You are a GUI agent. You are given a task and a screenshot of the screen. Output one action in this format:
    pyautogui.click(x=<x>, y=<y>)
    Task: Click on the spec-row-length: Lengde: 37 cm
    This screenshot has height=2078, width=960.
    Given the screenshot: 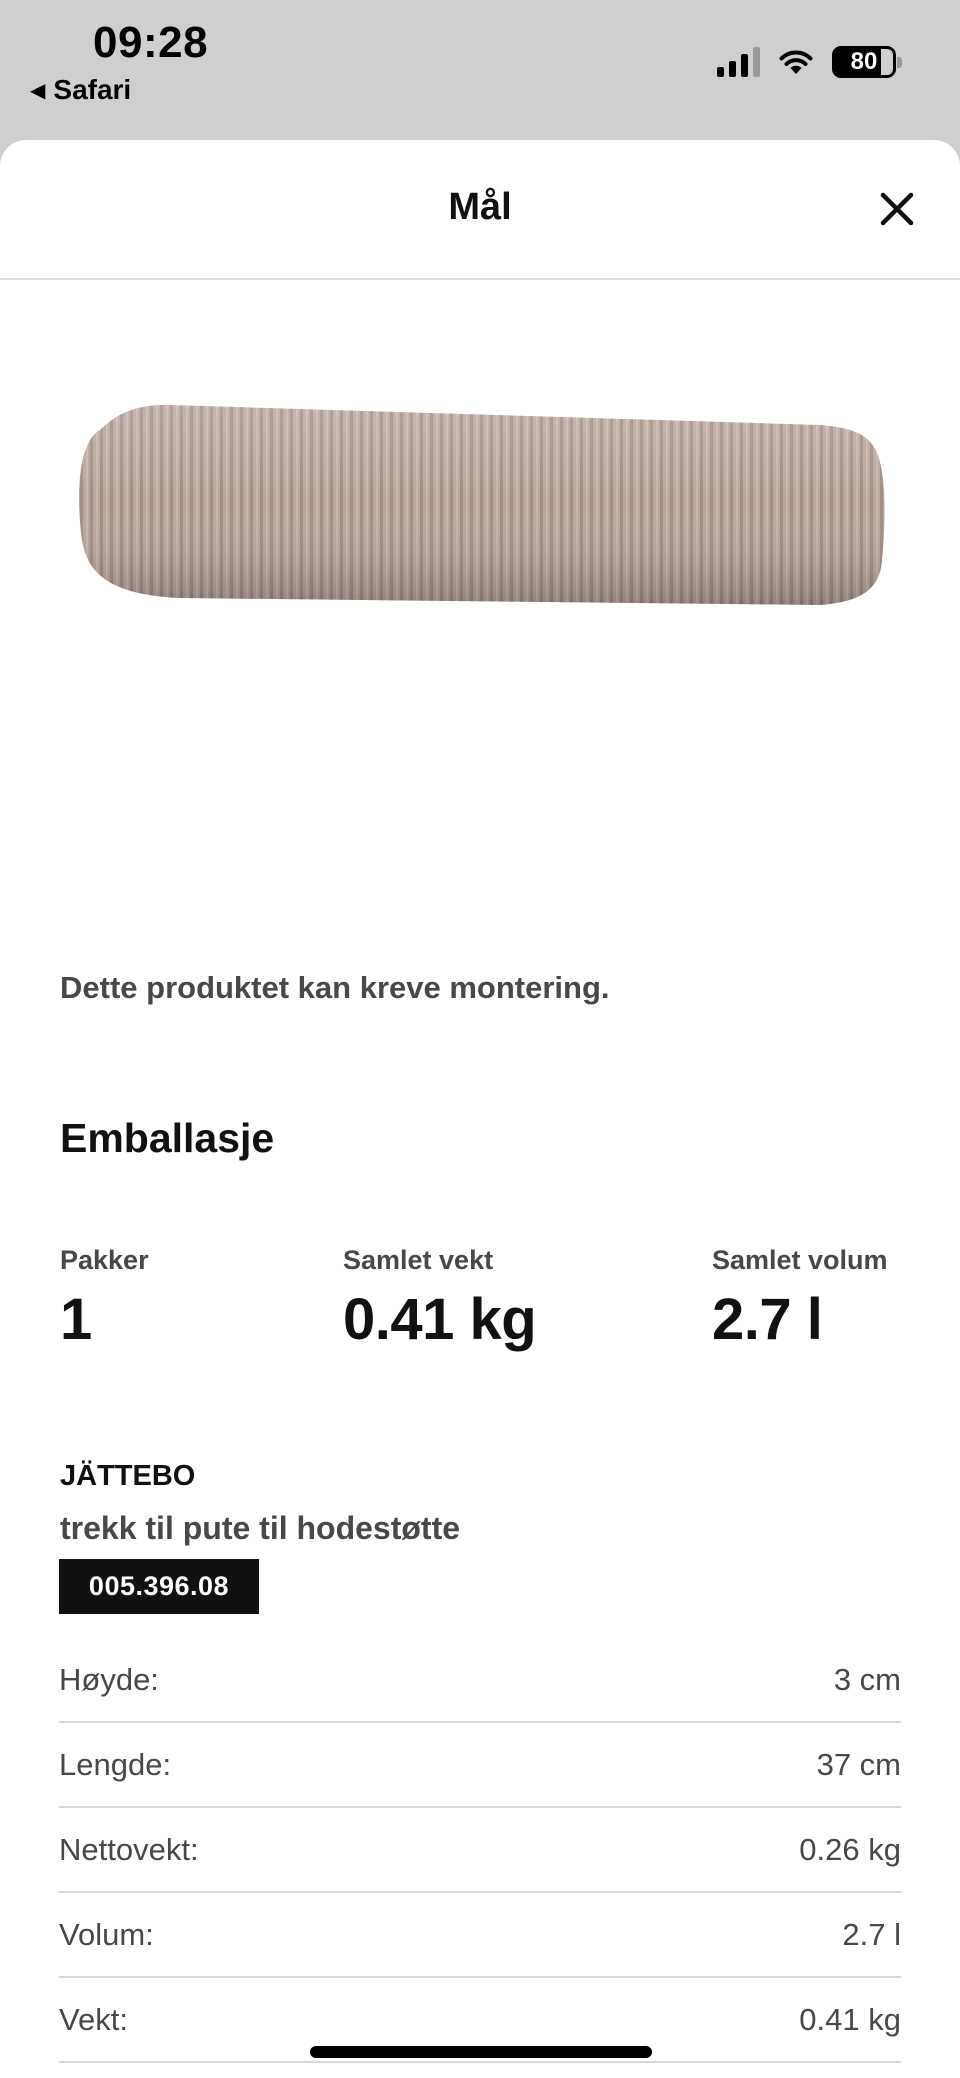 What is the action you would take?
    pyautogui.click(x=480, y=1765)
    